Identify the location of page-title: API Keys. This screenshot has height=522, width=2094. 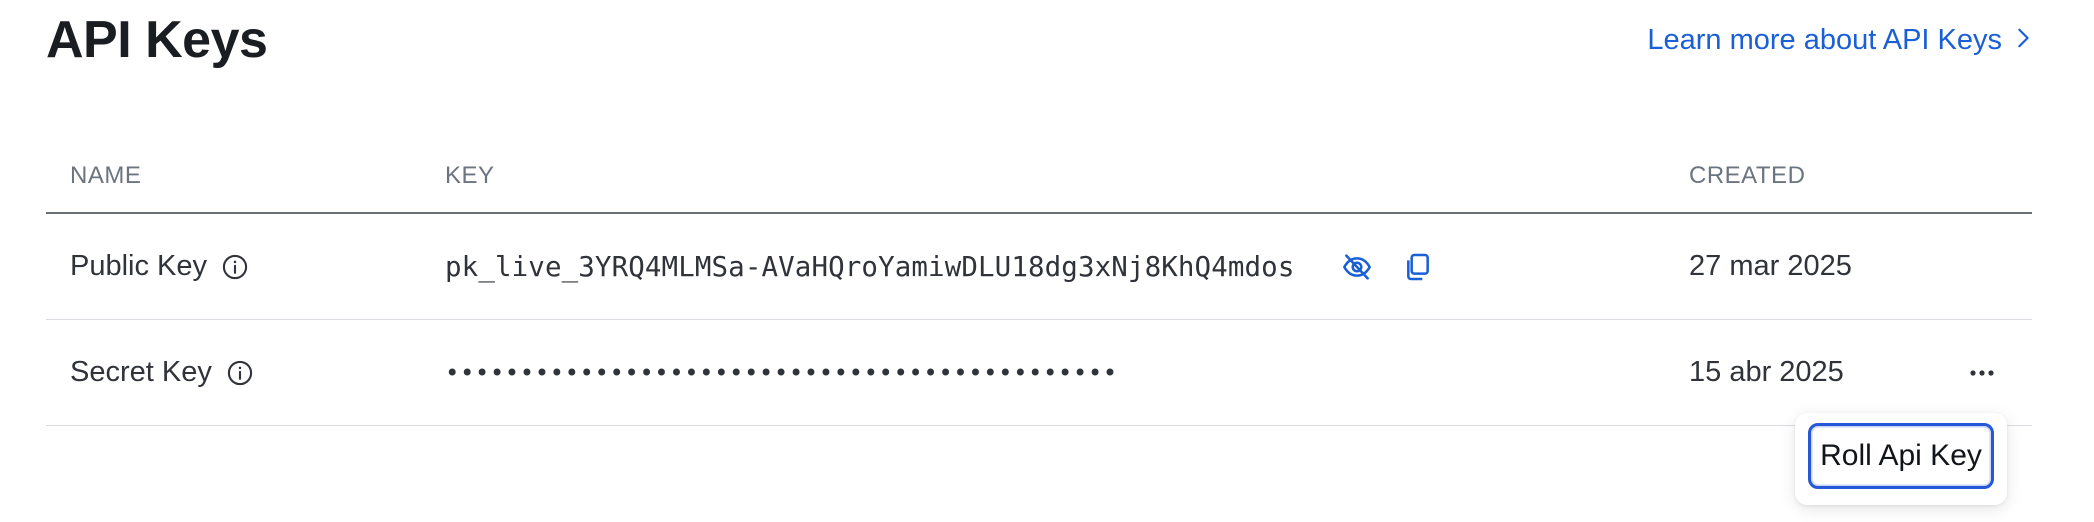
(157, 40).